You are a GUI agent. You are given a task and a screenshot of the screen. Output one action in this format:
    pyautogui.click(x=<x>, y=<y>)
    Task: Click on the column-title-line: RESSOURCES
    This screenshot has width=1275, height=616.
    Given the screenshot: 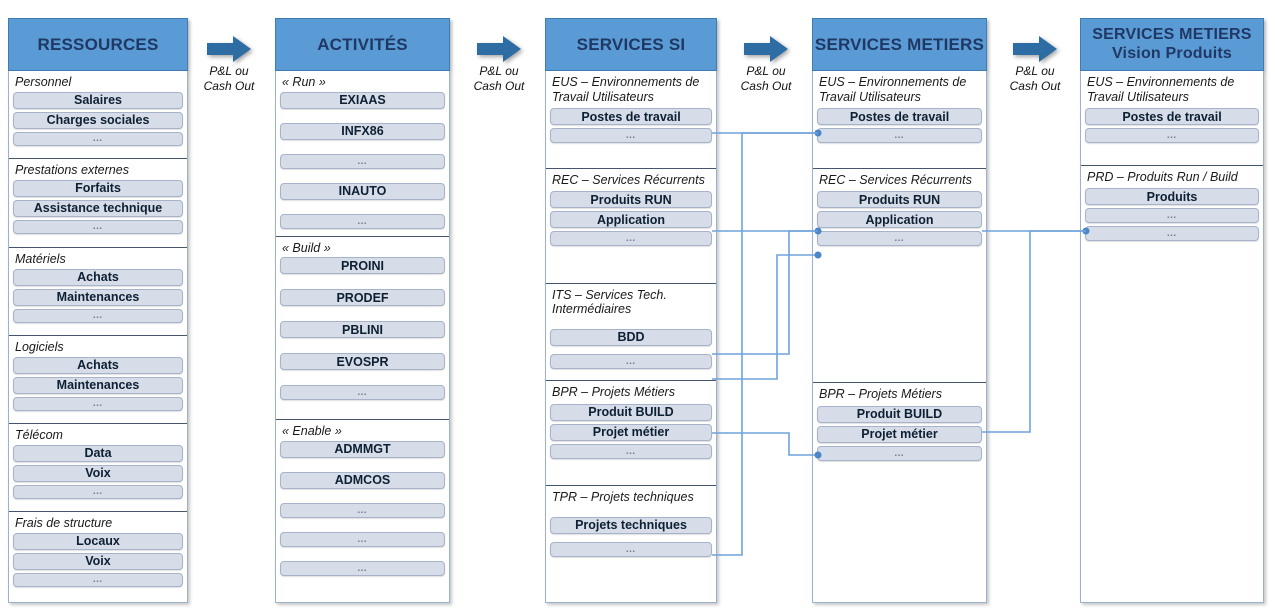 What is the action you would take?
    pyautogui.click(x=98, y=44)
    